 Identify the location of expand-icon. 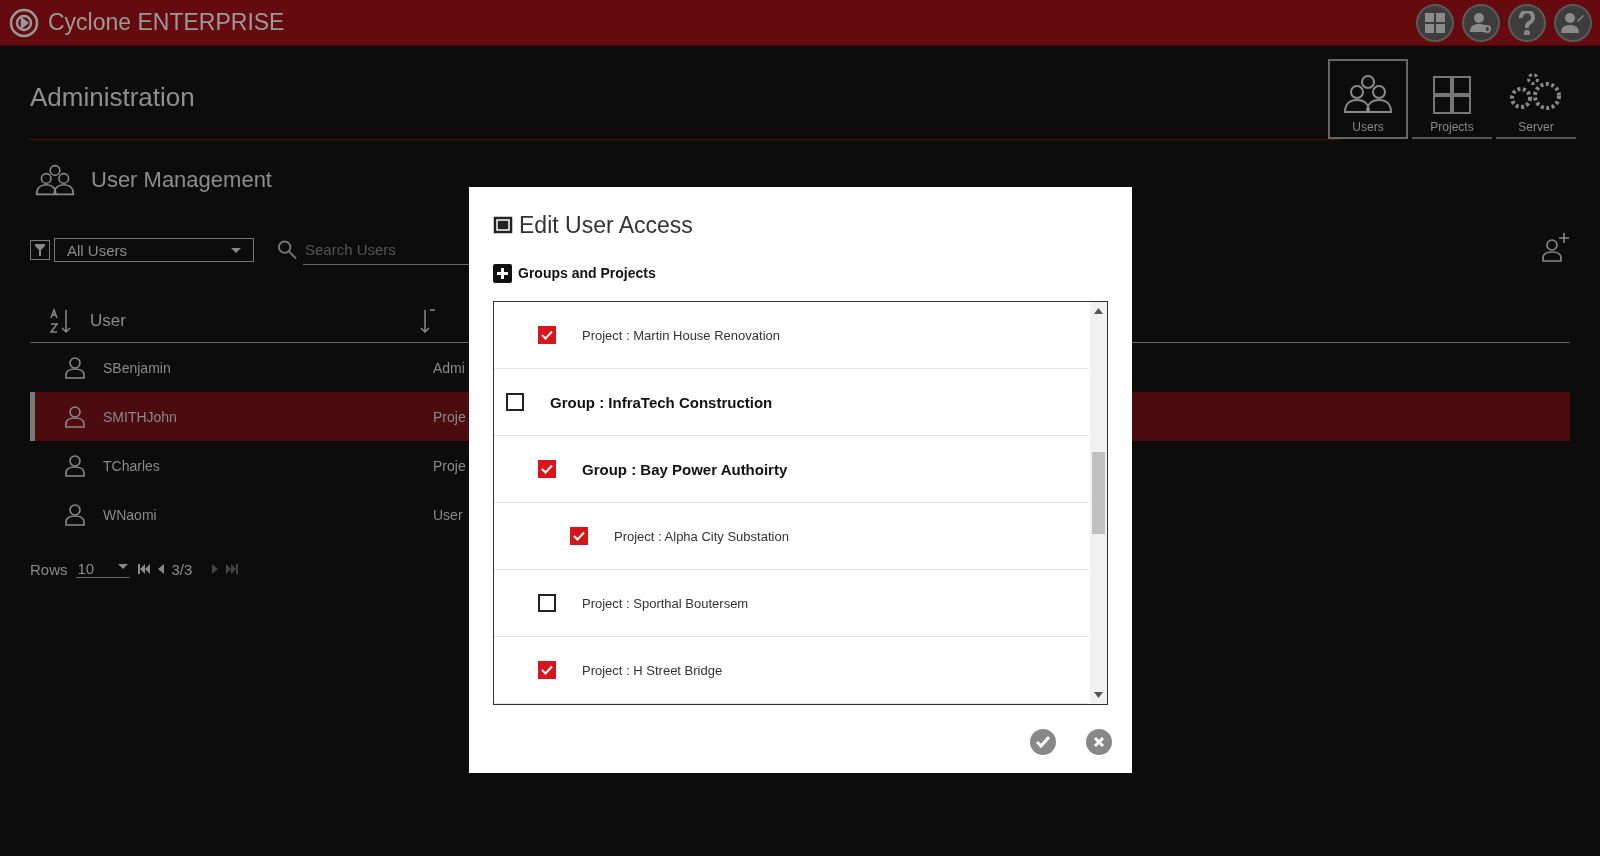
(502, 273).